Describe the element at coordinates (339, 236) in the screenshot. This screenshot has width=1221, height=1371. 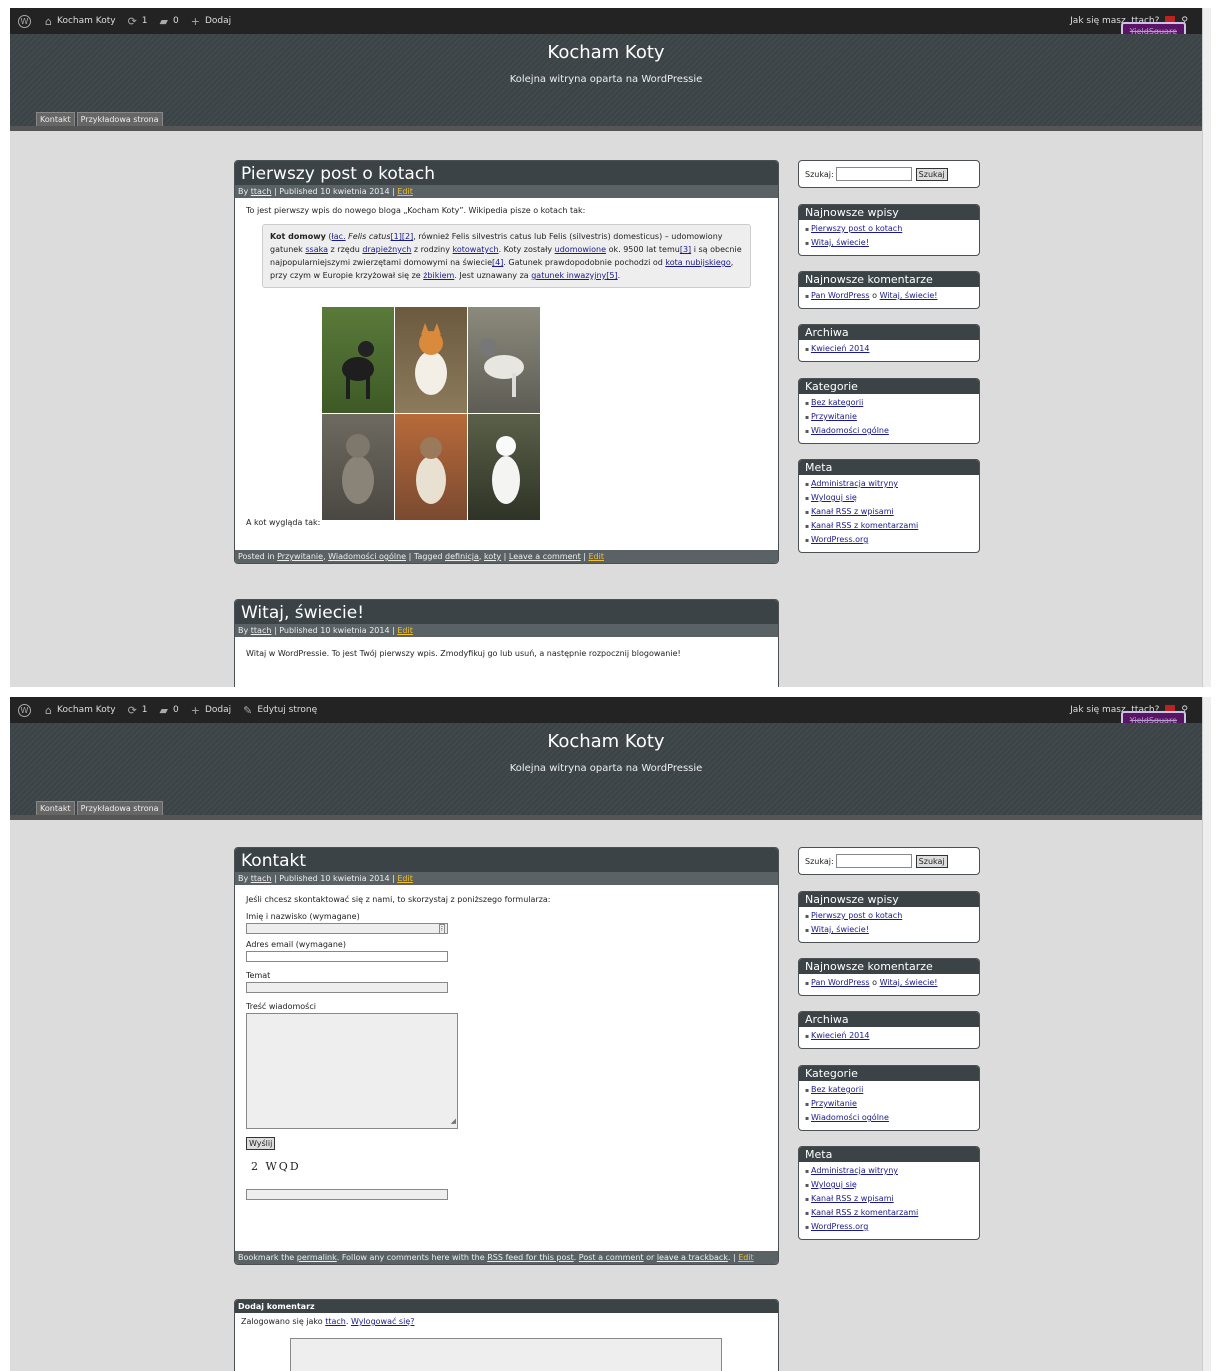
I see `link-lac: łac.` at that location.